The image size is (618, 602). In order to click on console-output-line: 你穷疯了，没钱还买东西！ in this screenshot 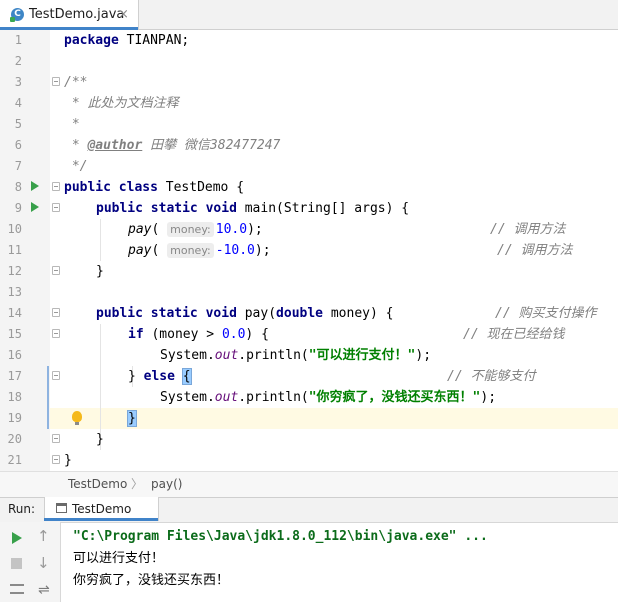, I will do `click(151, 580)`.